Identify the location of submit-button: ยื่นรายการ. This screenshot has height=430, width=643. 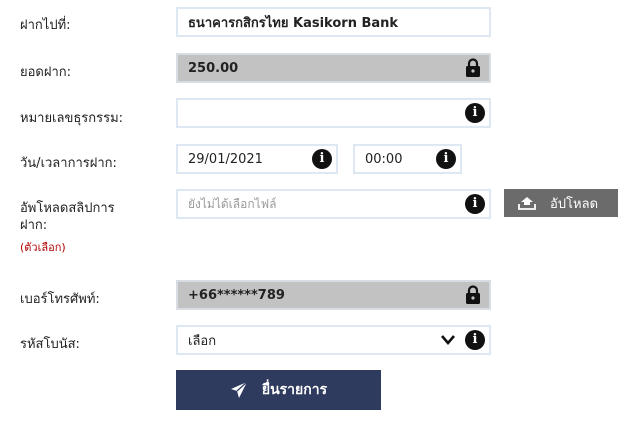
(278, 390).